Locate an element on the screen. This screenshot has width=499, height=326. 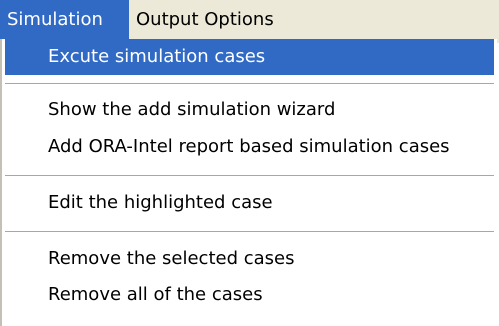
menu-bar: Simulation Output Options is located at coordinates (249, 21).